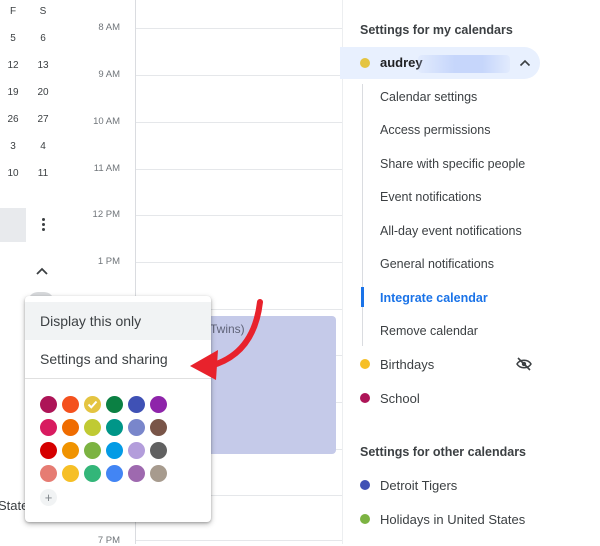  I want to click on calendar-settings-link: Calendar settings, so click(428, 97).